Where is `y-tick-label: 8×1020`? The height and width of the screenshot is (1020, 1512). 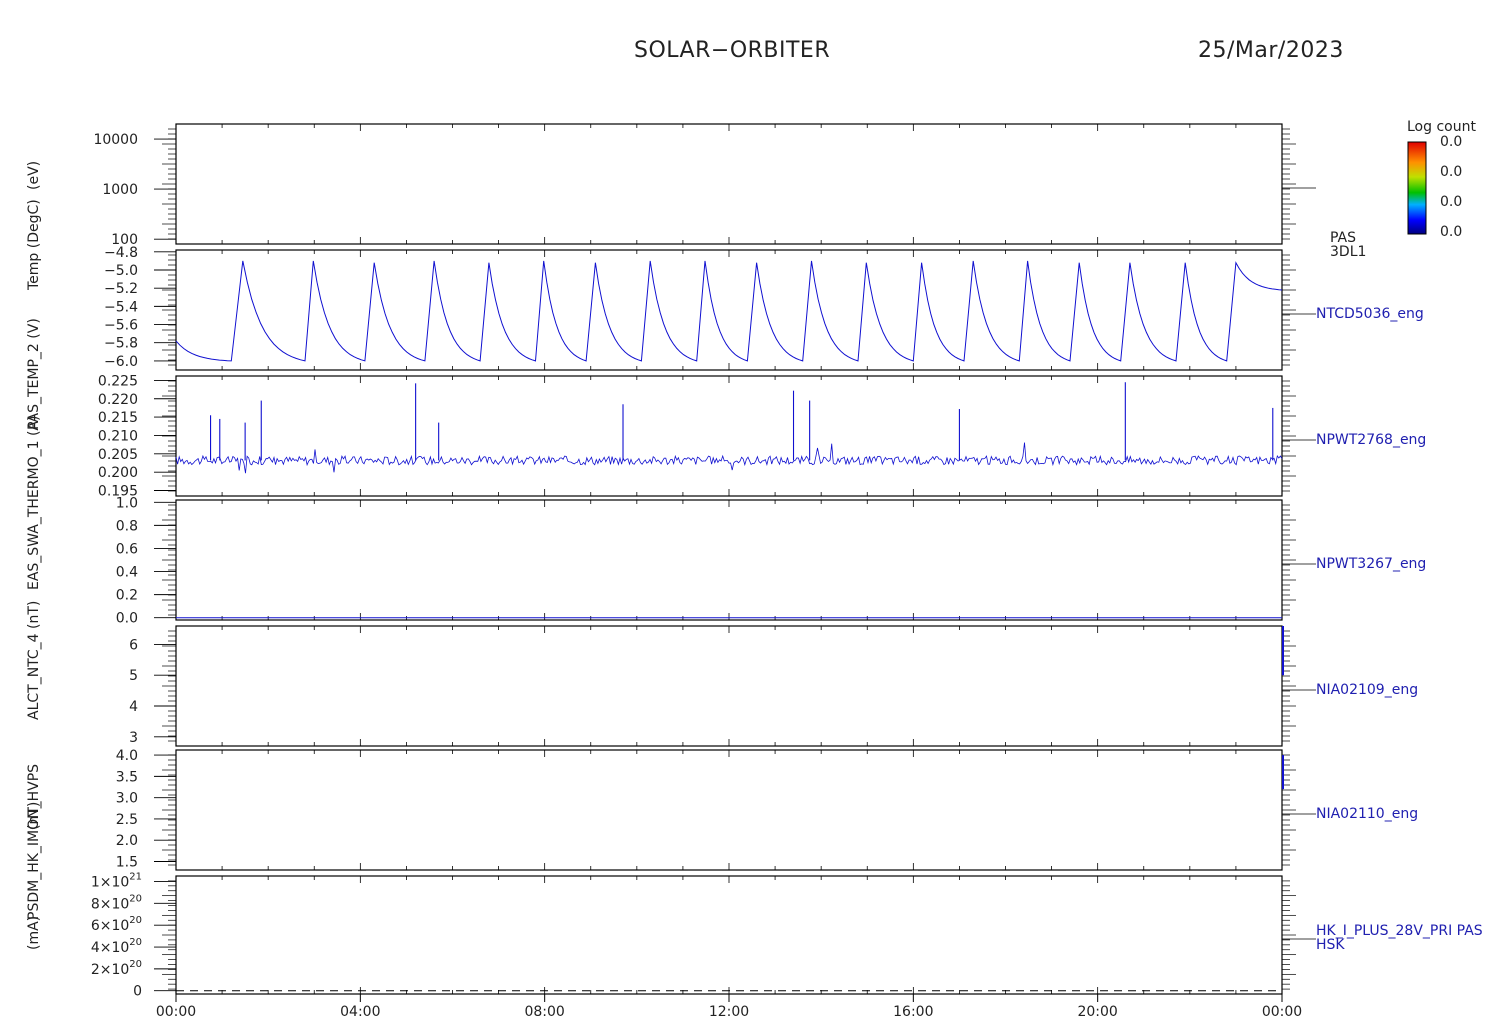 y-tick-label: 8×1020 is located at coordinates (116, 902).